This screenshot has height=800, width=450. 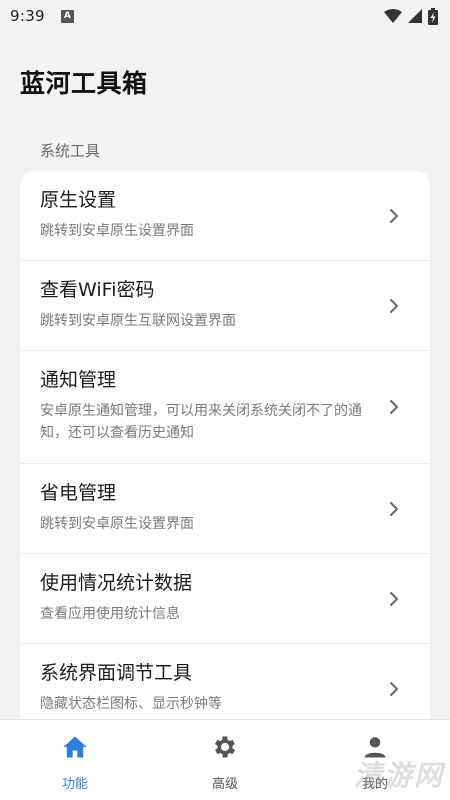 I want to click on section-label: 系统工具, so click(x=70, y=151).